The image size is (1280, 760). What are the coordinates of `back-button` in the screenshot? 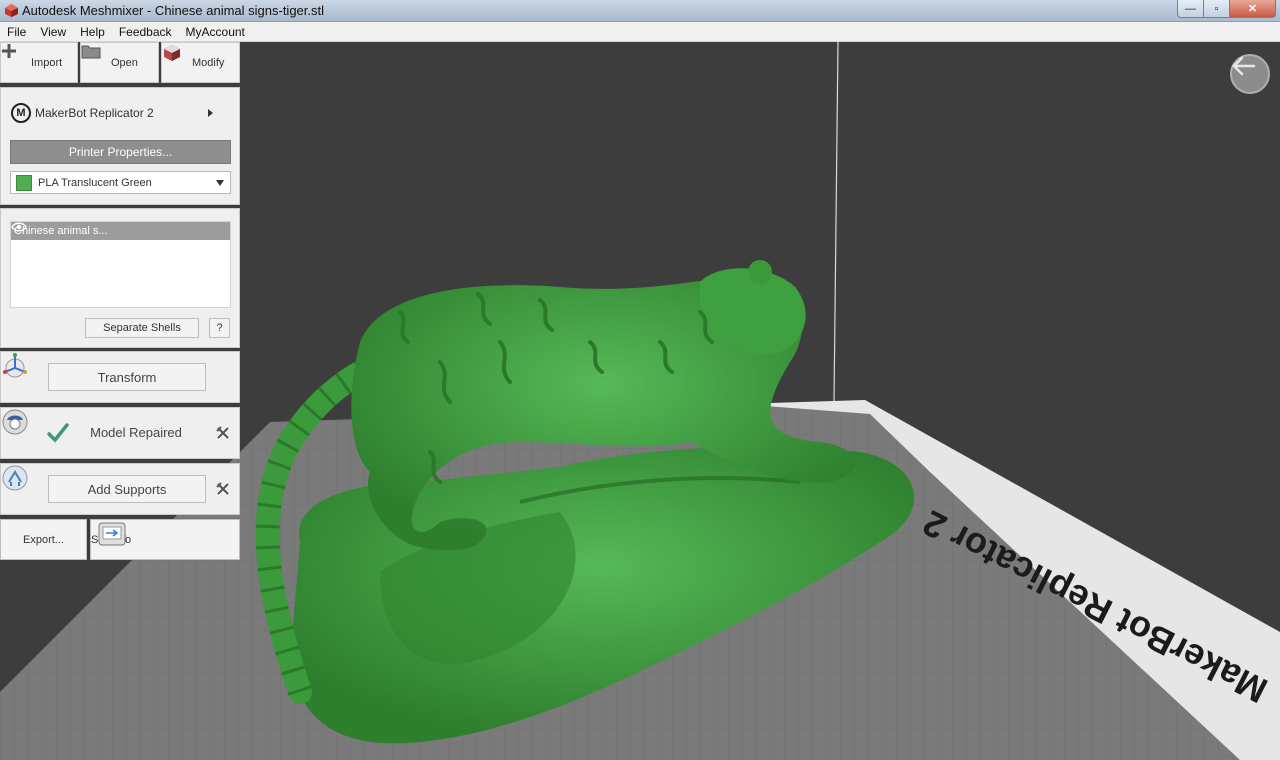 It's located at (1250, 74).